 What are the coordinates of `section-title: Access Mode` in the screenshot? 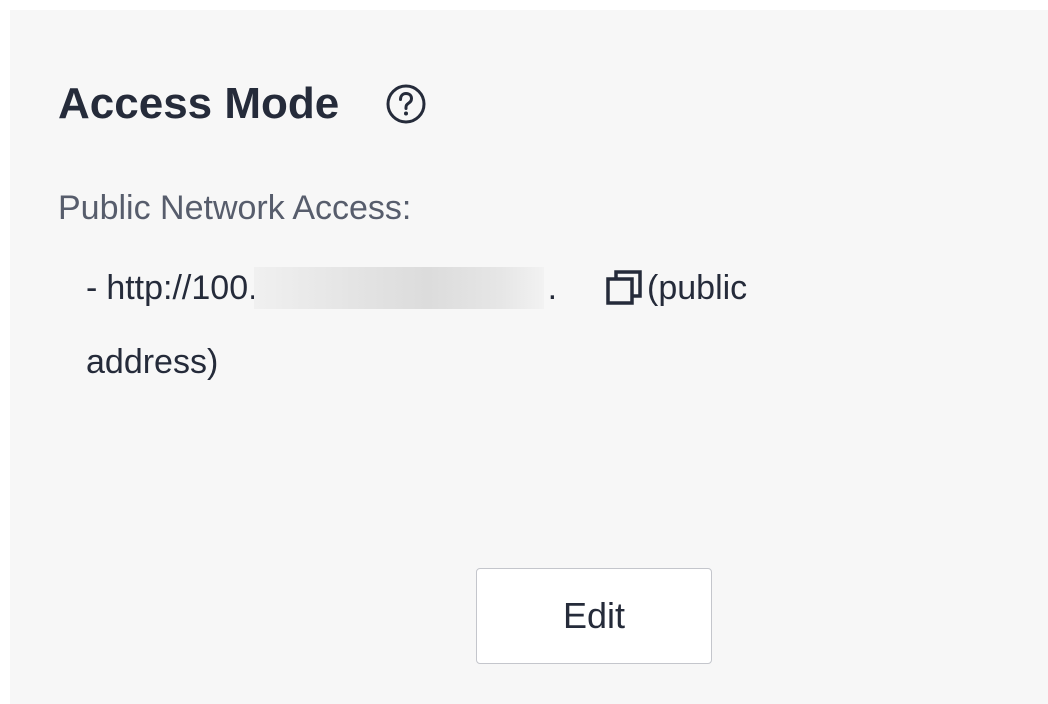 It's located at (199, 103).